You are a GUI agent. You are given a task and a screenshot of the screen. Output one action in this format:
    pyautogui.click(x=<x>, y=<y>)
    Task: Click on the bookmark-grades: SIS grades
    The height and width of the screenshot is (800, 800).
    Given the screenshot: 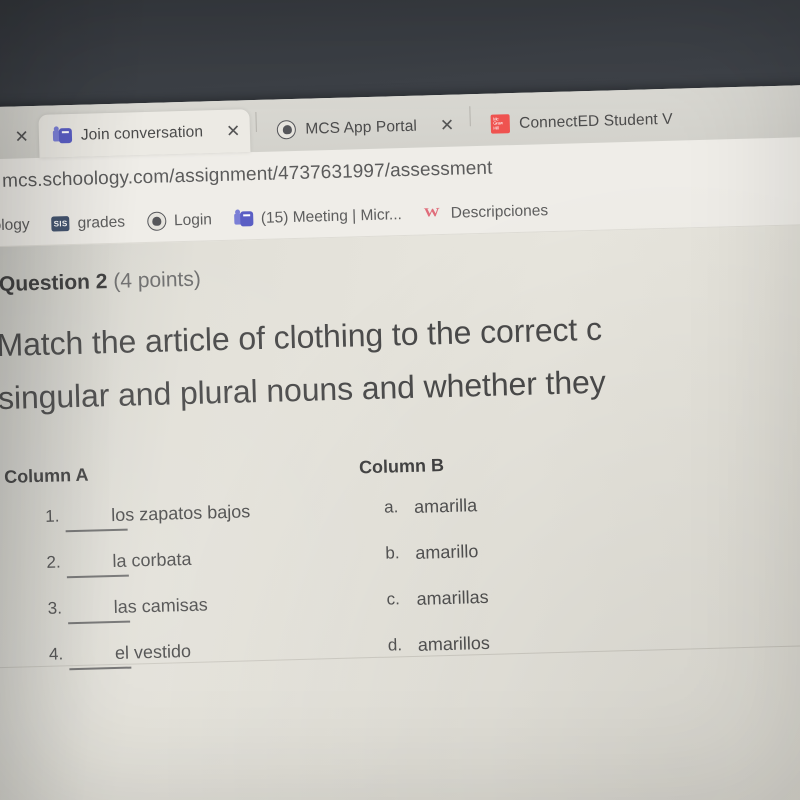 What is the action you would take?
    pyautogui.click(x=88, y=223)
    